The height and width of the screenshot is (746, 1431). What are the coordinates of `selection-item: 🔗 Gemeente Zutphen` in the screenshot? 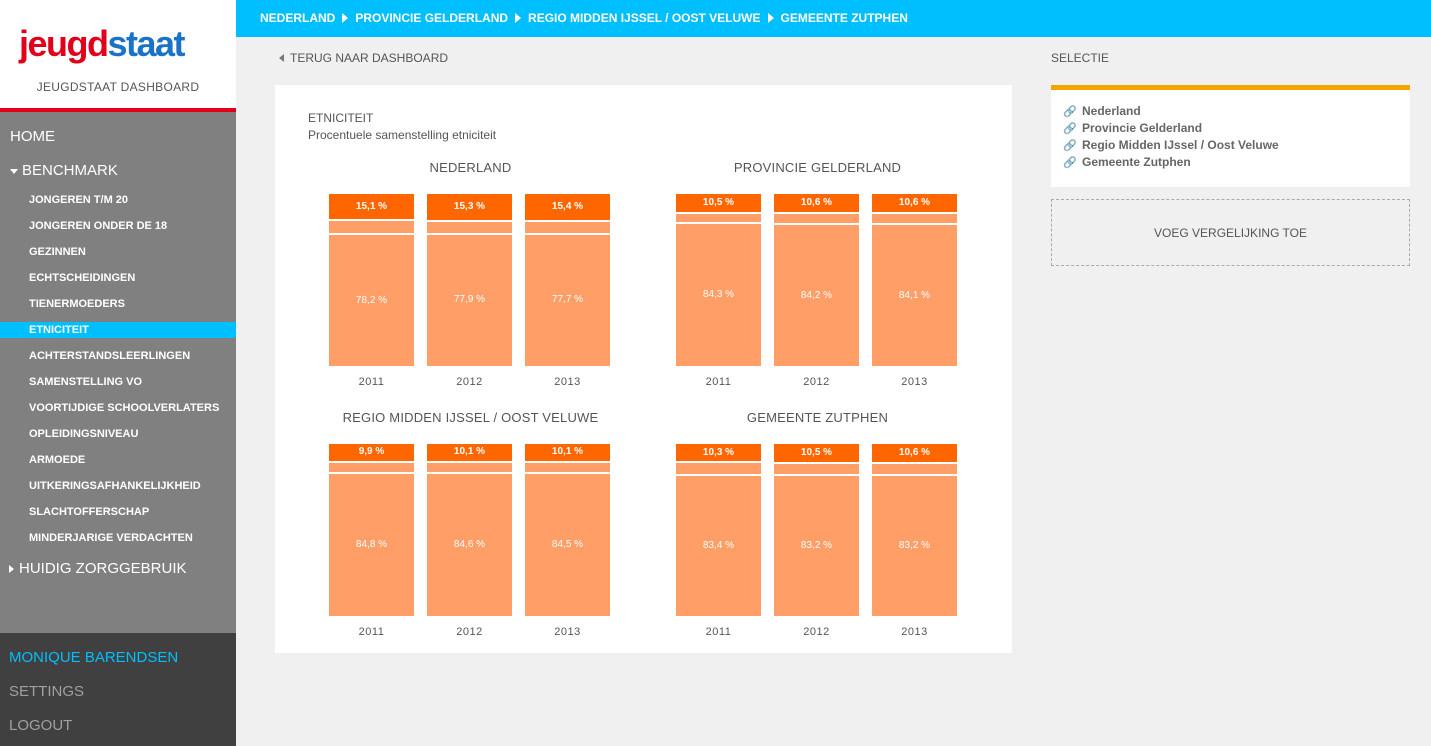 It's located at (1127, 162).